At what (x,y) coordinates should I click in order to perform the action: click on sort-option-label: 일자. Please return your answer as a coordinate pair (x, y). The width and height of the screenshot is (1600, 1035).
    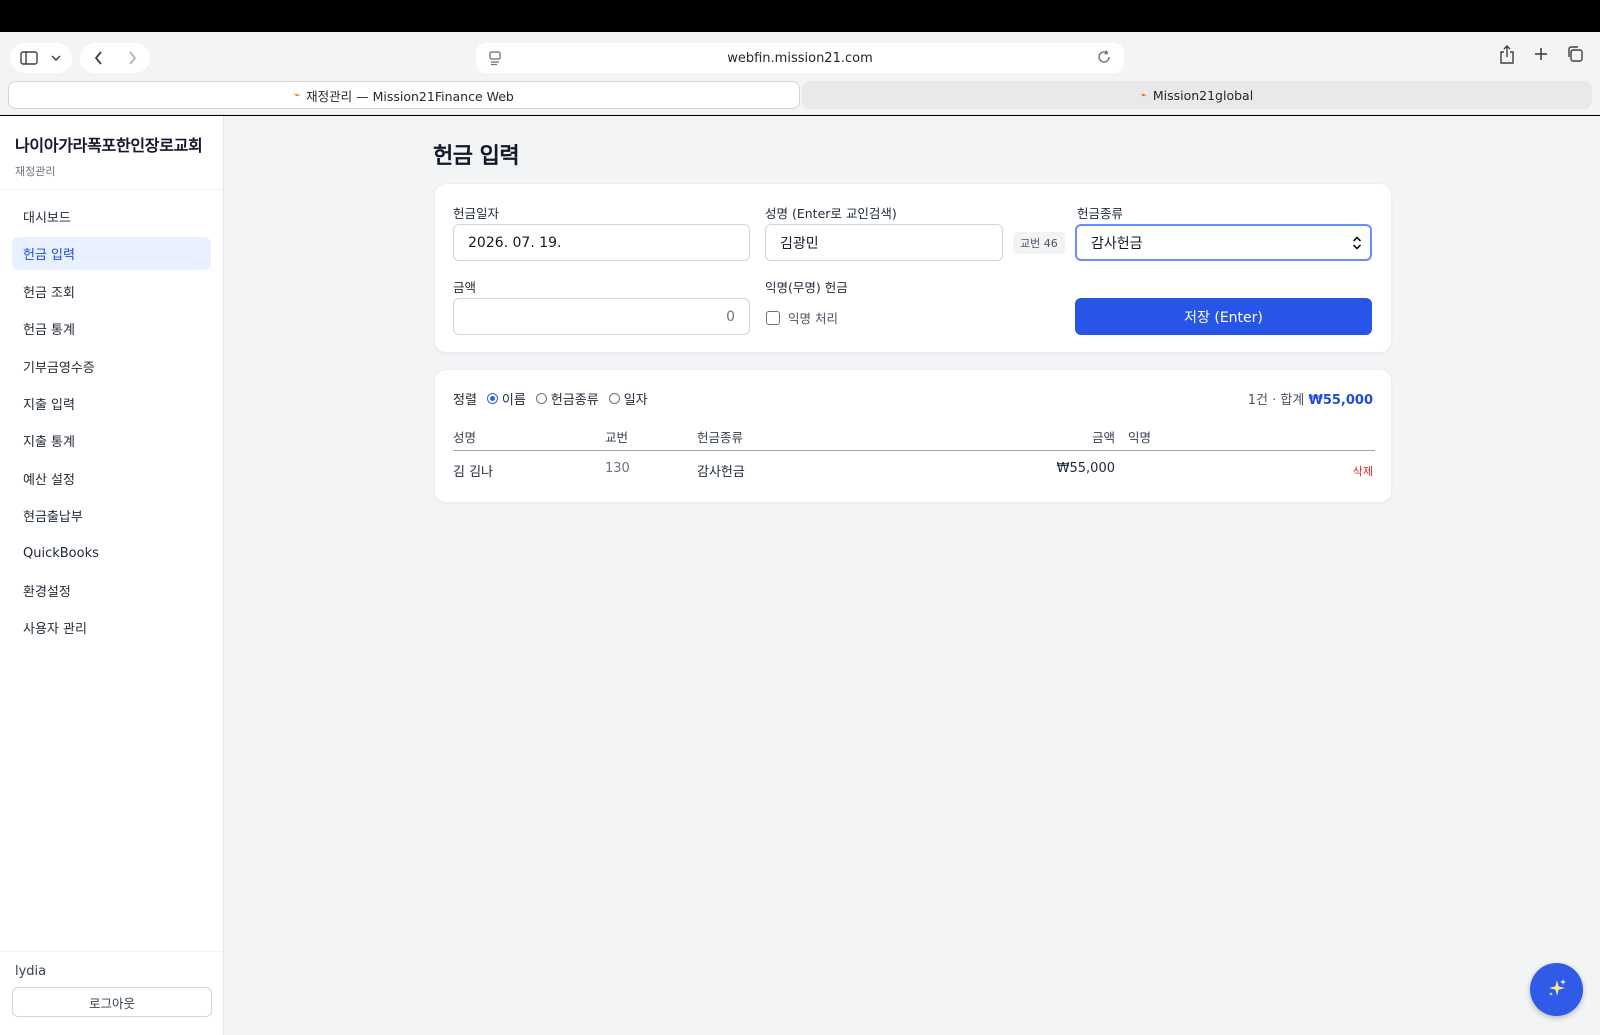
    Looking at the image, I should click on (635, 400).